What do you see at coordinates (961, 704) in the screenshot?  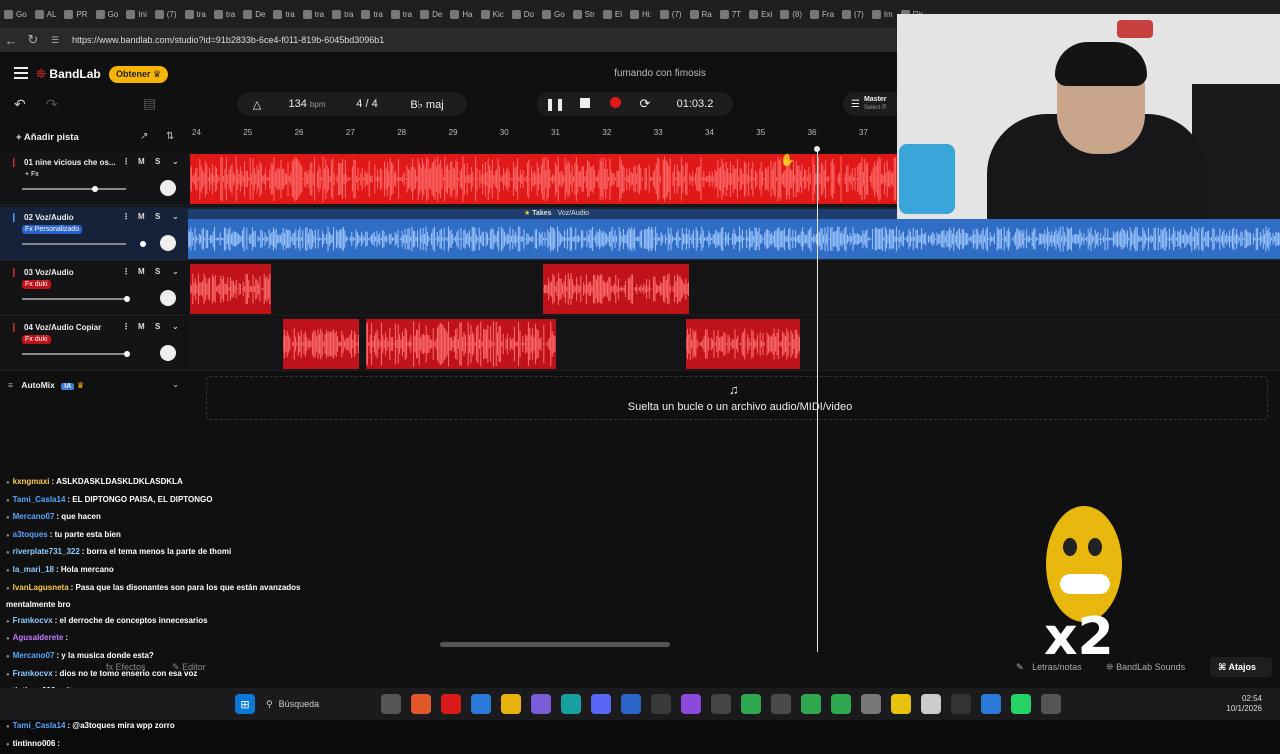 I see `capcut-icon` at bounding box center [961, 704].